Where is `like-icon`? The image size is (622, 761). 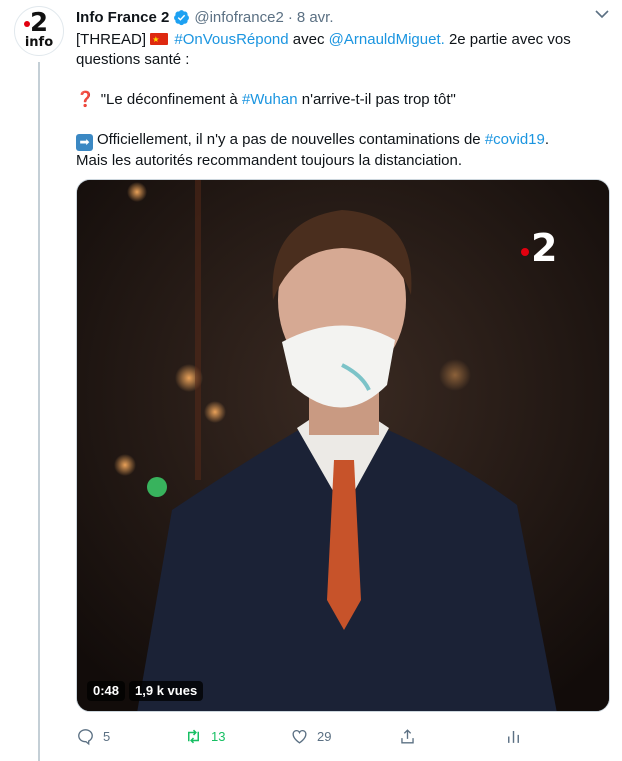
like-icon is located at coordinates (299, 736).